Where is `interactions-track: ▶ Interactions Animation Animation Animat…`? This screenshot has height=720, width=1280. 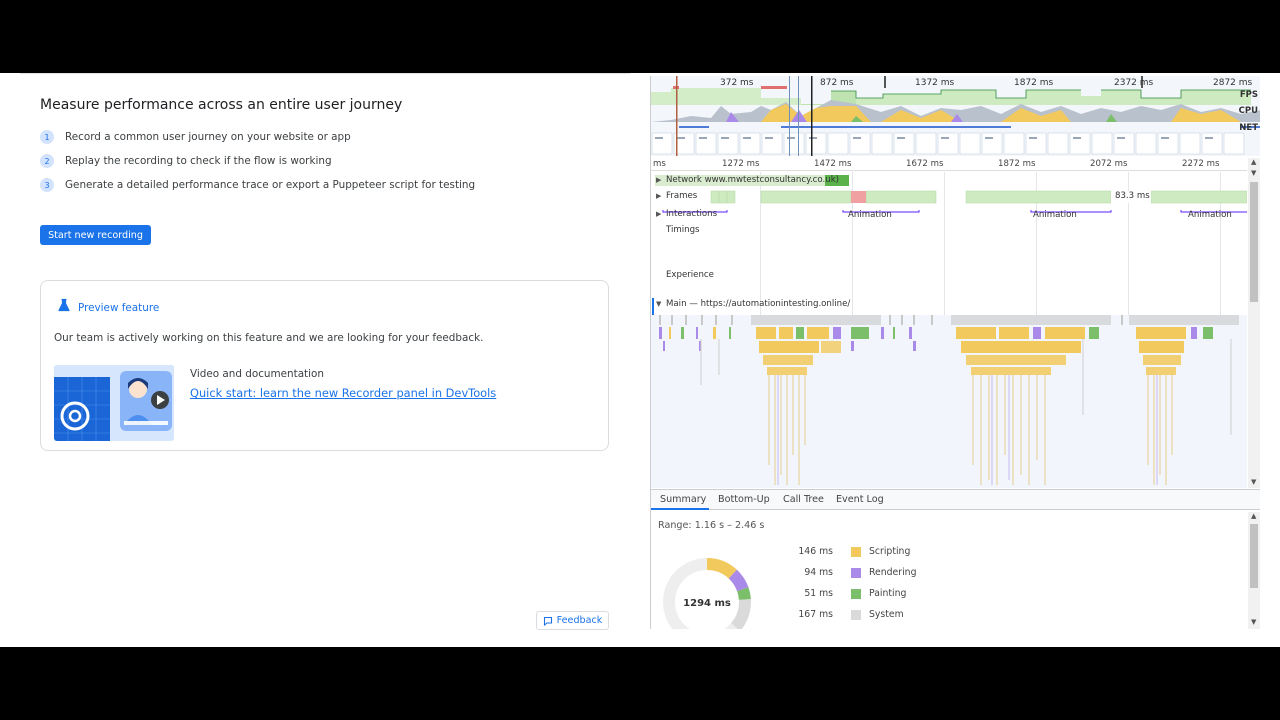
interactions-track: ▶ Interactions Animation Animation Animat… is located at coordinates (949, 214).